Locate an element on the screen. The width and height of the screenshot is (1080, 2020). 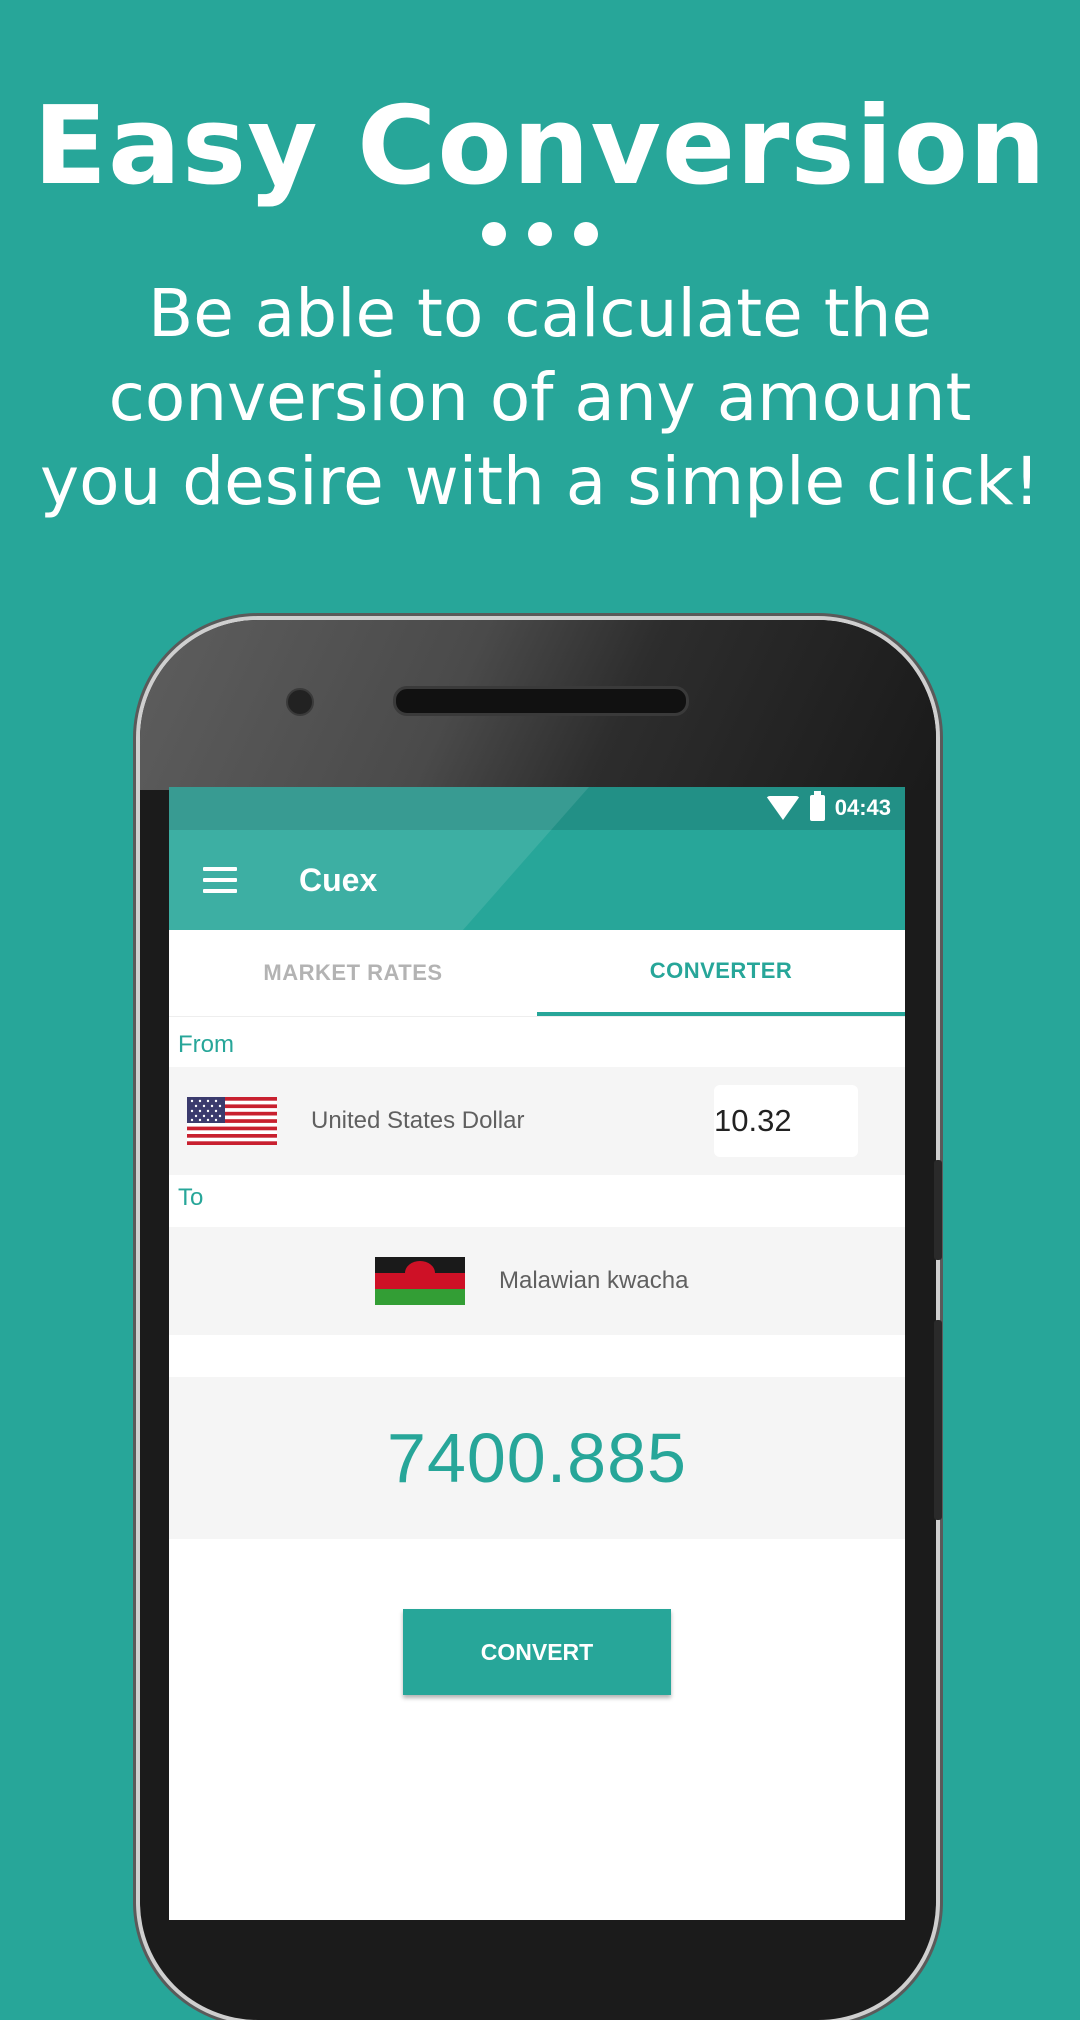
conversion-result: 7400.885 is located at coordinates (537, 1458).